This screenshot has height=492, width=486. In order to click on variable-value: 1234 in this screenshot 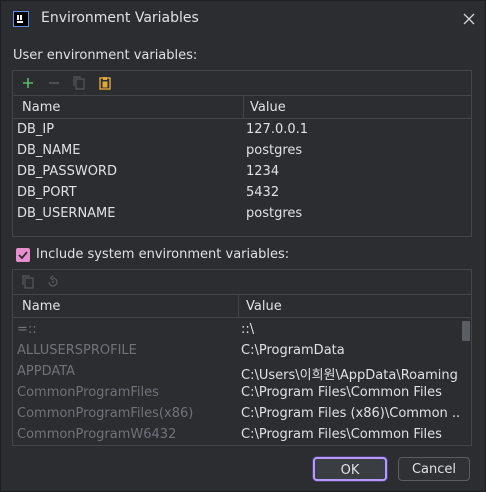, I will do `click(263, 171)`.